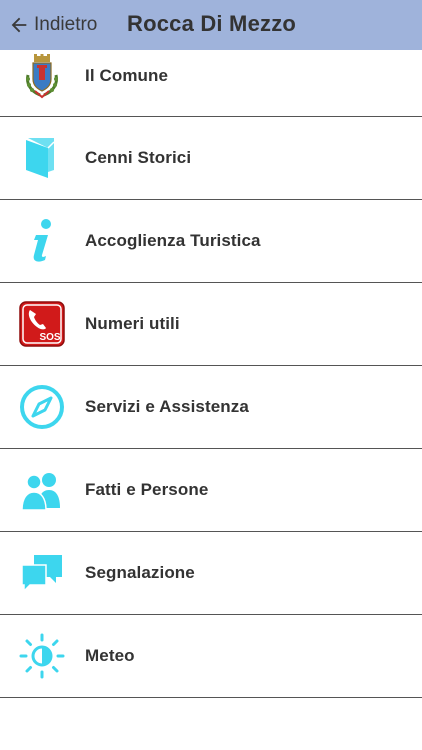 The height and width of the screenshot is (750, 422). What do you see at coordinates (173, 240) in the screenshot?
I see `menu-item-label: Accoglienza Turistica` at bounding box center [173, 240].